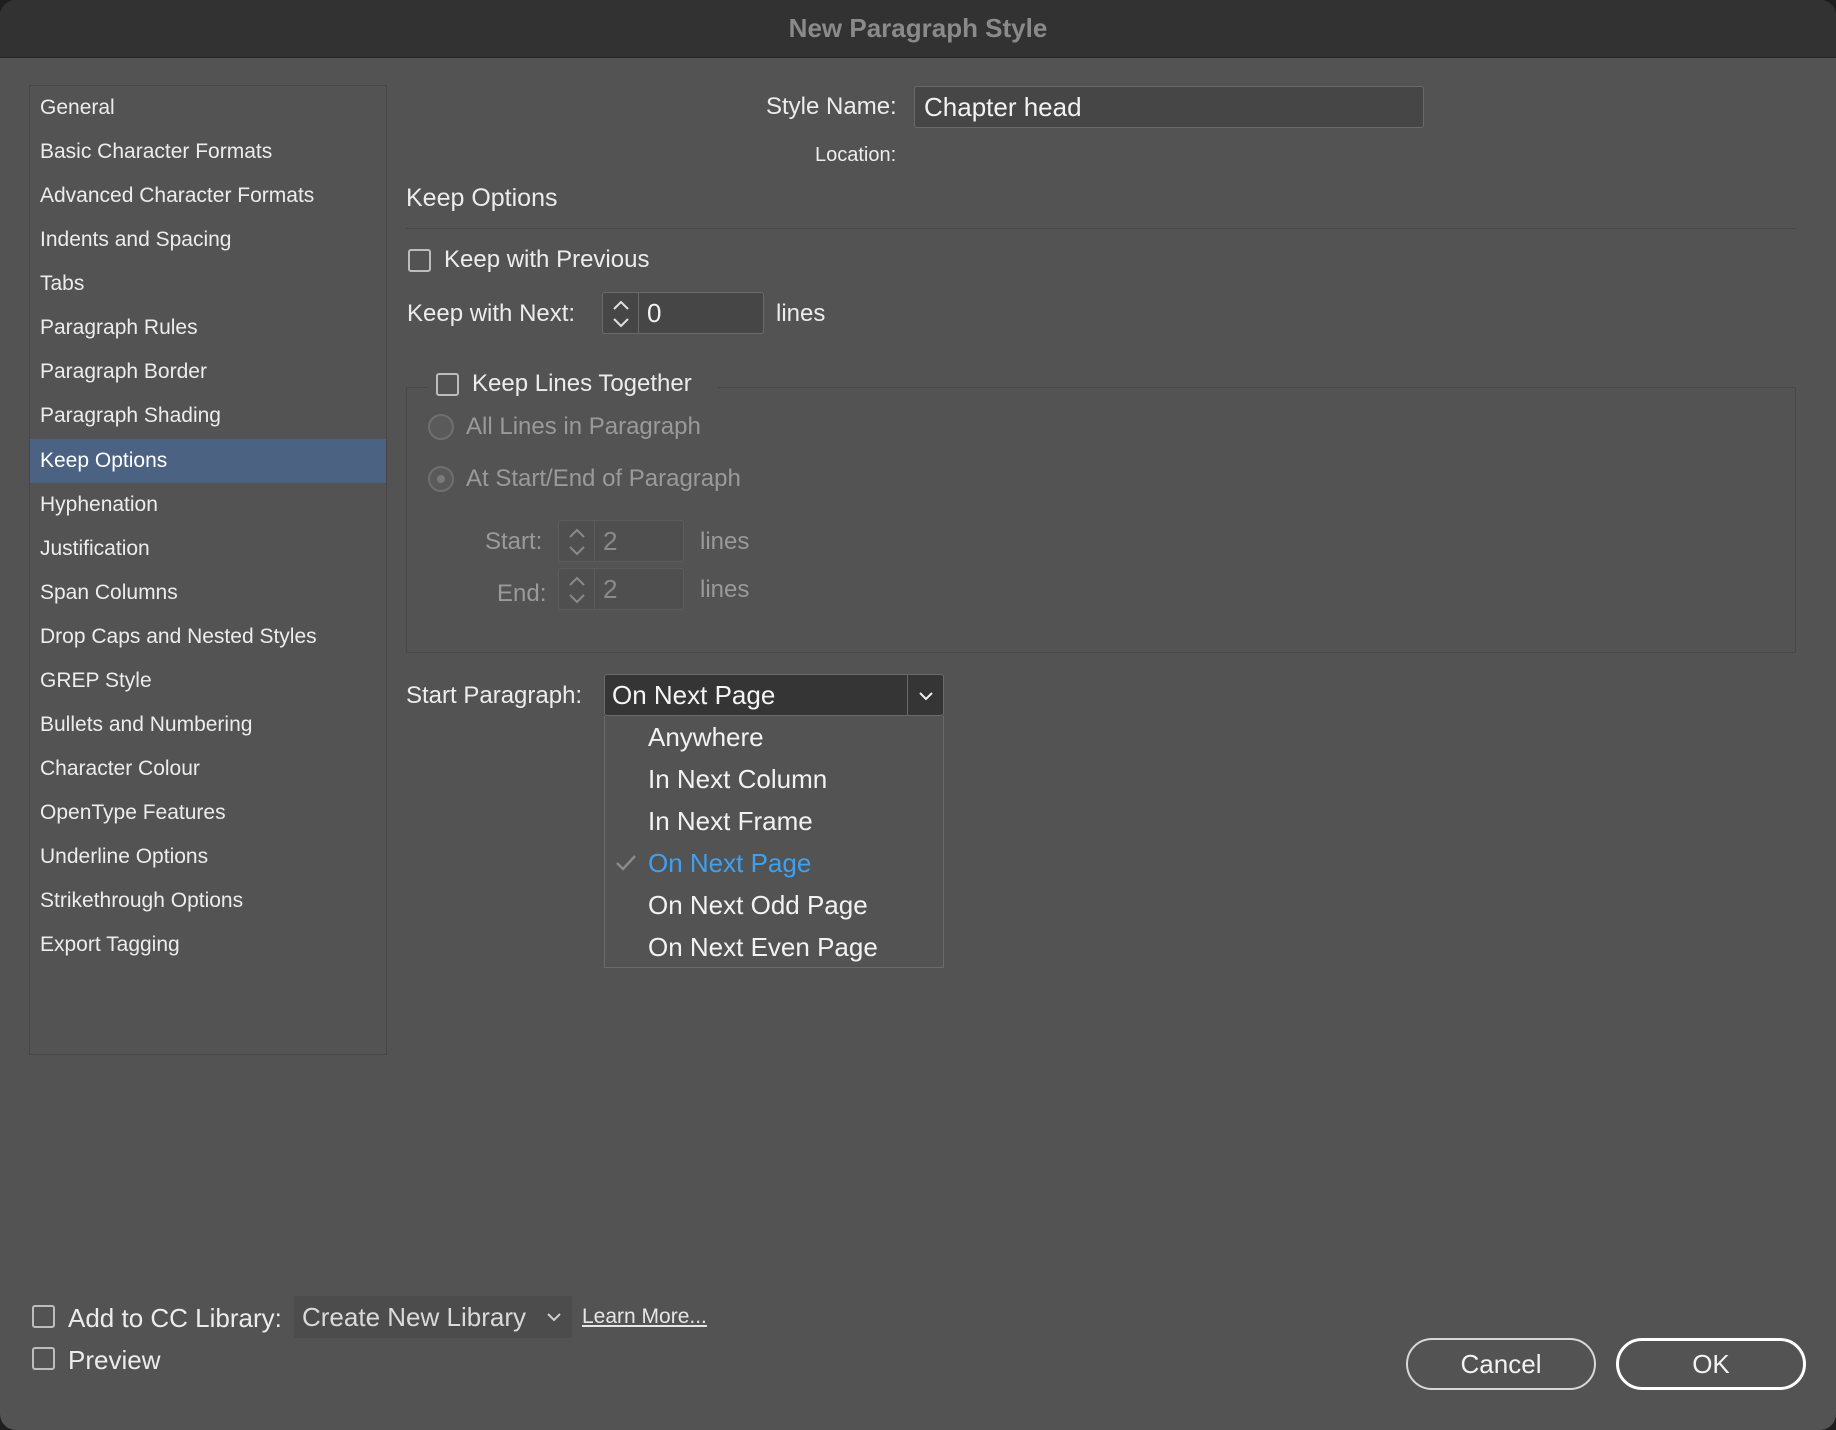  I want to click on sidebar-item-paragraph-shading: Paragraph Shading, so click(208, 416).